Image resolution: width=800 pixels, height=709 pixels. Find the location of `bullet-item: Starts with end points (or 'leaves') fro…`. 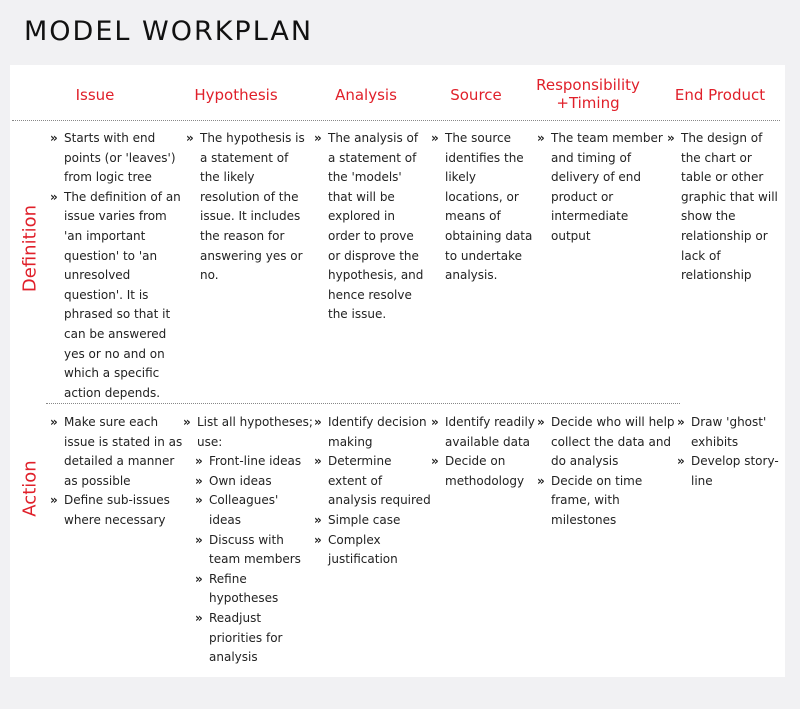

bullet-item: Starts with end points (or 'leaves') fro… is located at coordinates (119, 158).